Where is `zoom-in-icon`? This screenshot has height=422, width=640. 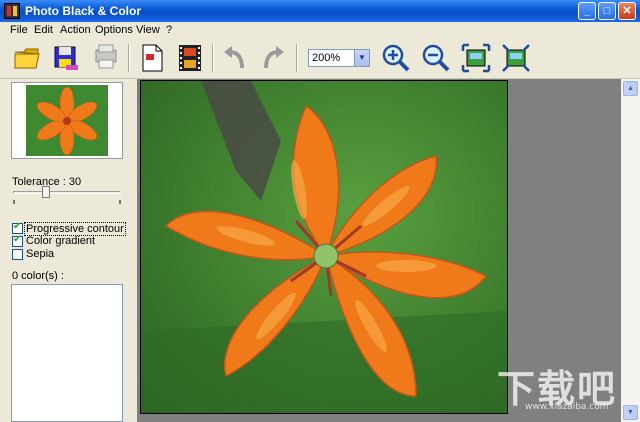 zoom-in-icon is located at coordinates (396, 58).